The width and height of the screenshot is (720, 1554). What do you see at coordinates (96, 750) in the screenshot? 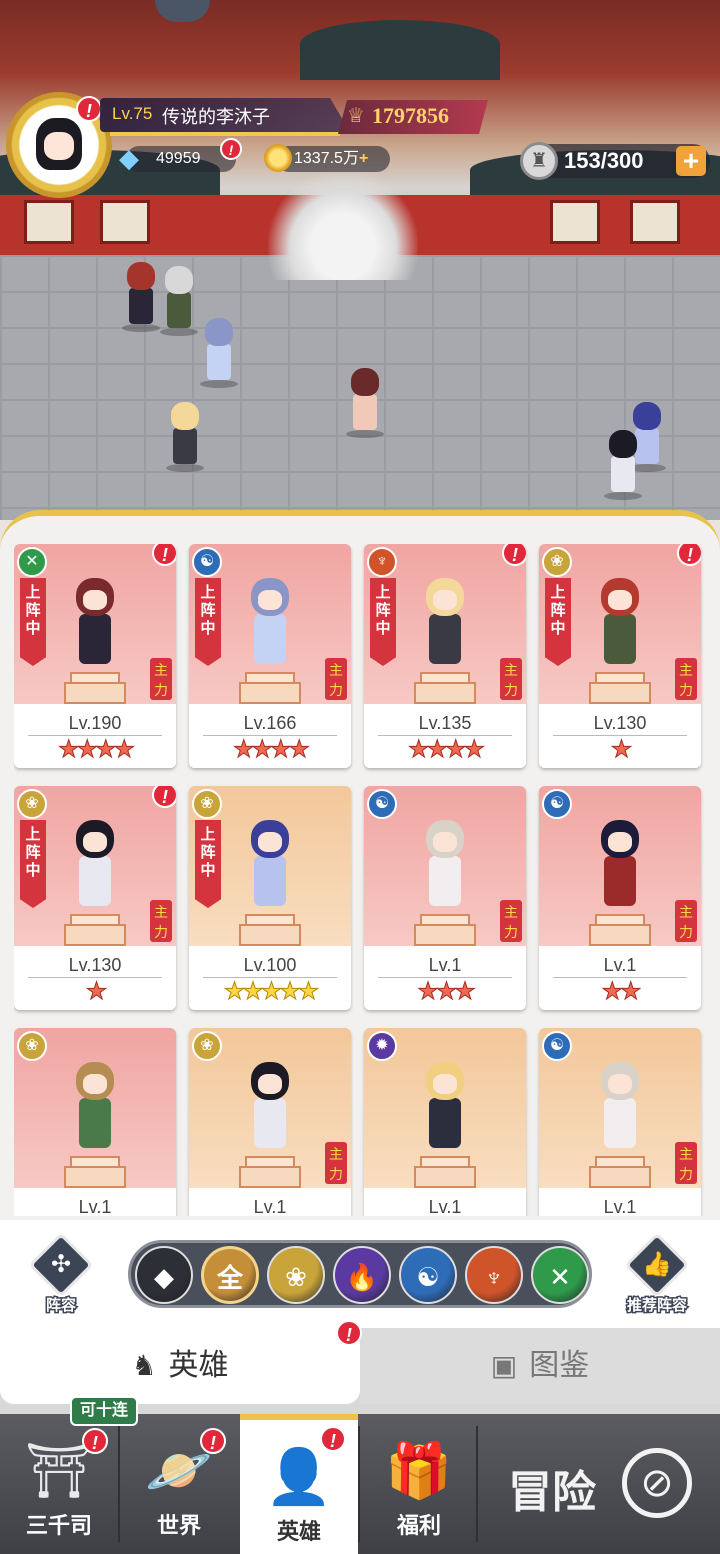
I see `hero-stars: ★★★★` at bounding box center [96, 750].